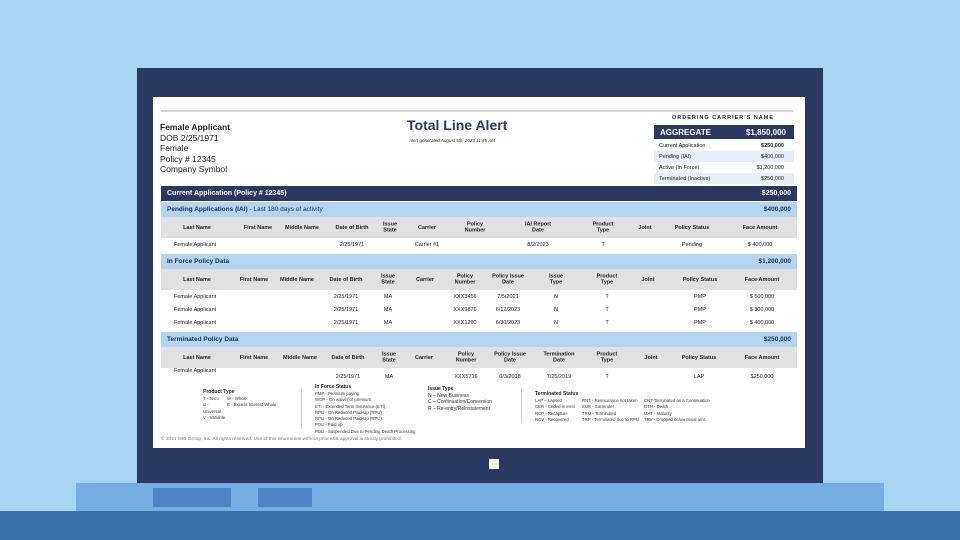 The width and height of the screenshot is (960, 540). I want to click on desk, so click(480, 497).